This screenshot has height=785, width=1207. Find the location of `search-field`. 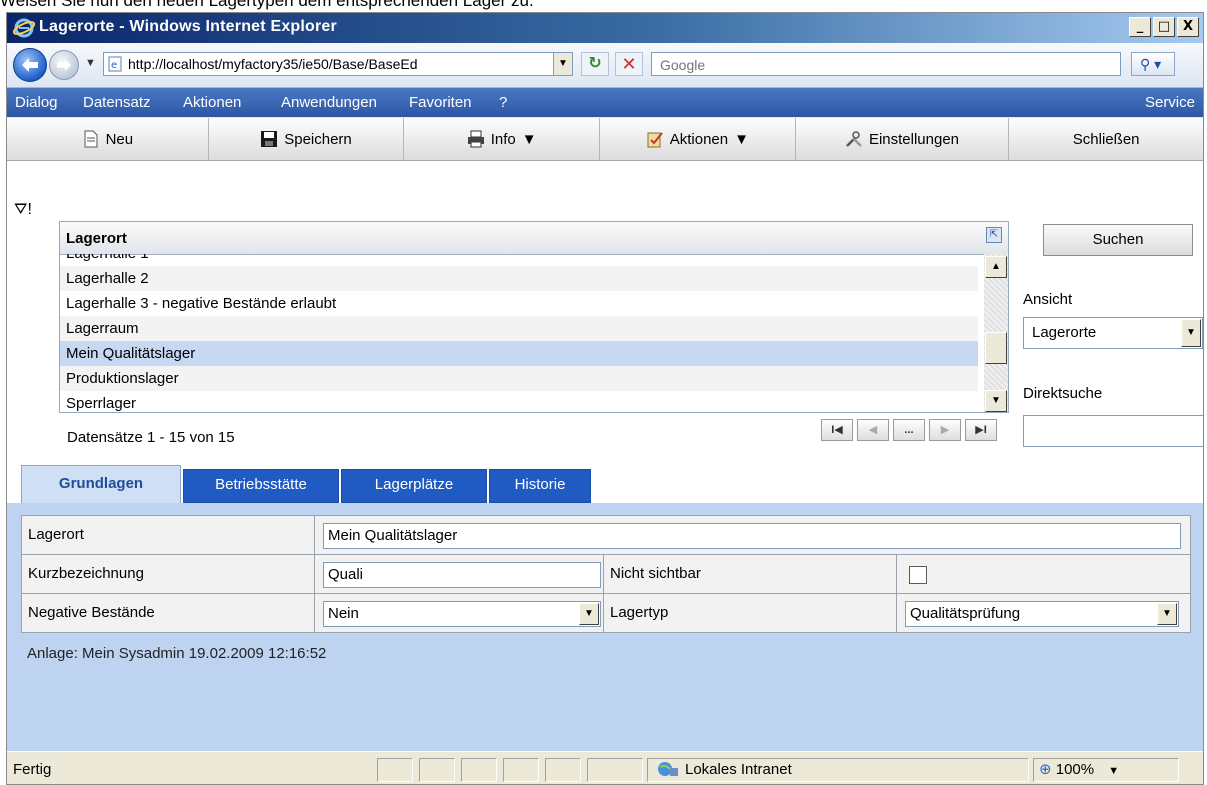

search-field is located at coordinates (886, 64).